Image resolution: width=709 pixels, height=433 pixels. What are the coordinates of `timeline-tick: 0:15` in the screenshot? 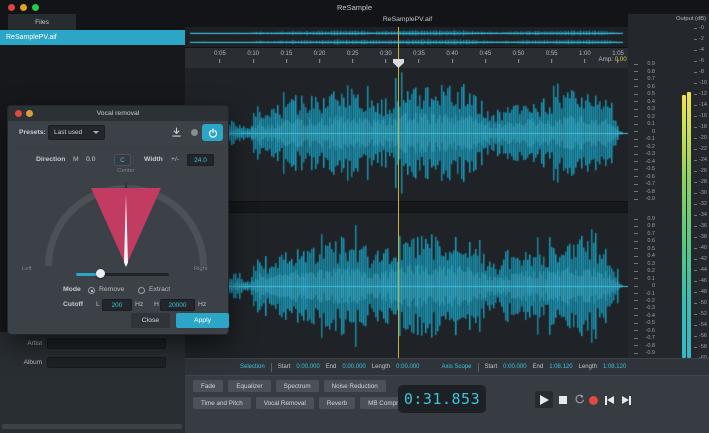 It's located at (286, 57).